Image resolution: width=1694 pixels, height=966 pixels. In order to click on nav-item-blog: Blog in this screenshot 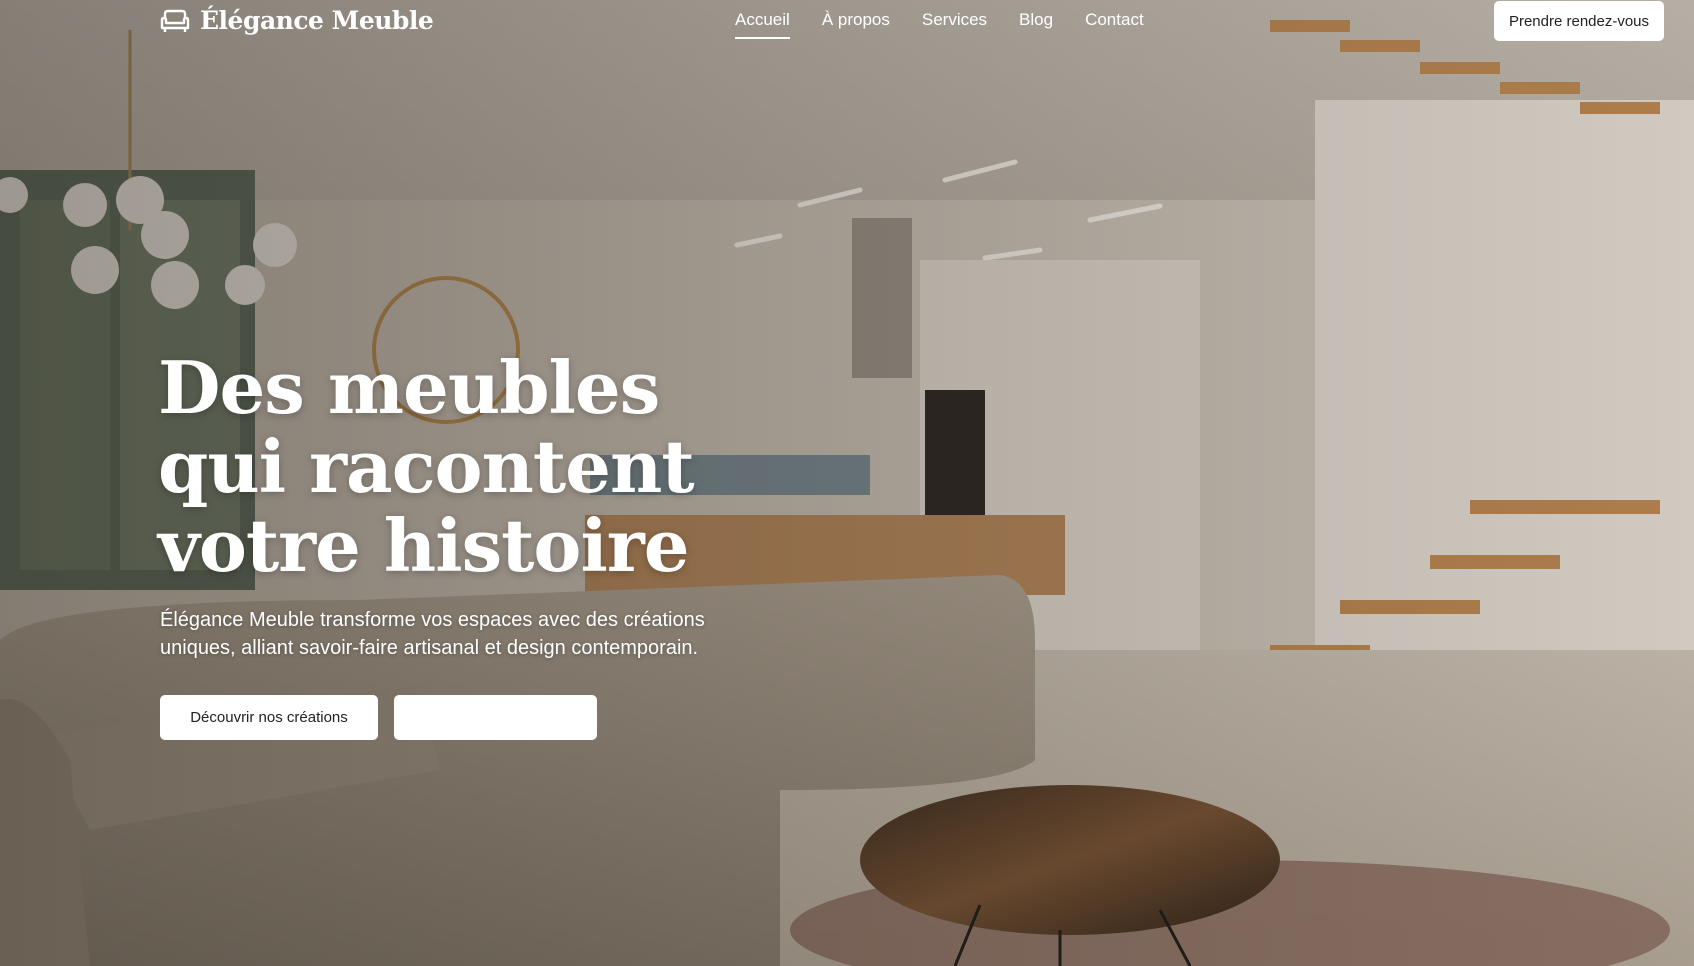, I will do `click(1036, 24)`.